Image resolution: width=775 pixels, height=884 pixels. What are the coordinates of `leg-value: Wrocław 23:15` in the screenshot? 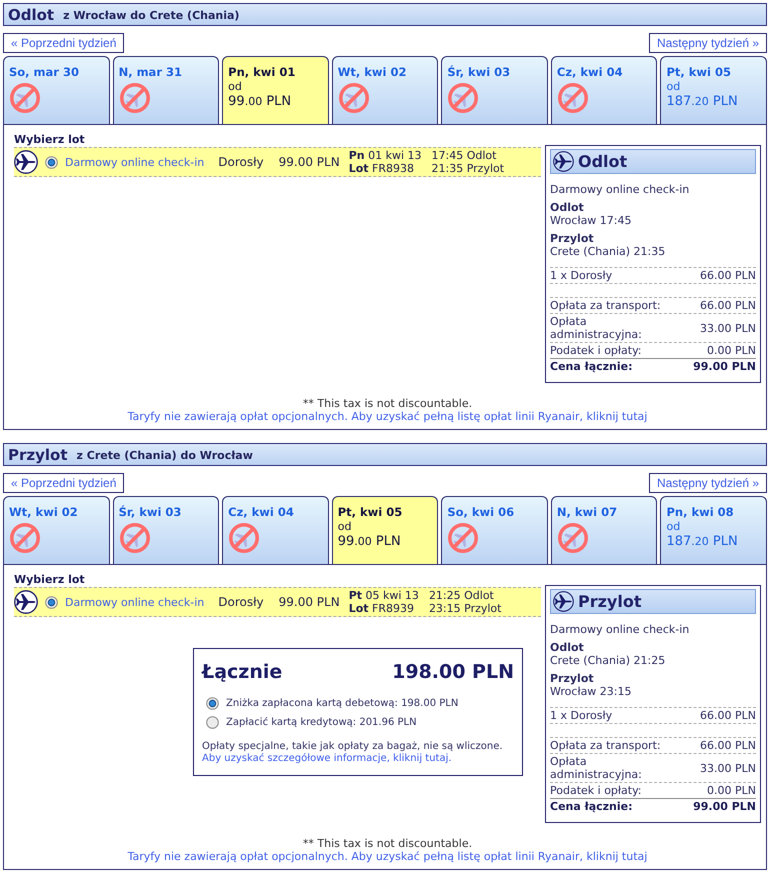 It's located at (591, 691).